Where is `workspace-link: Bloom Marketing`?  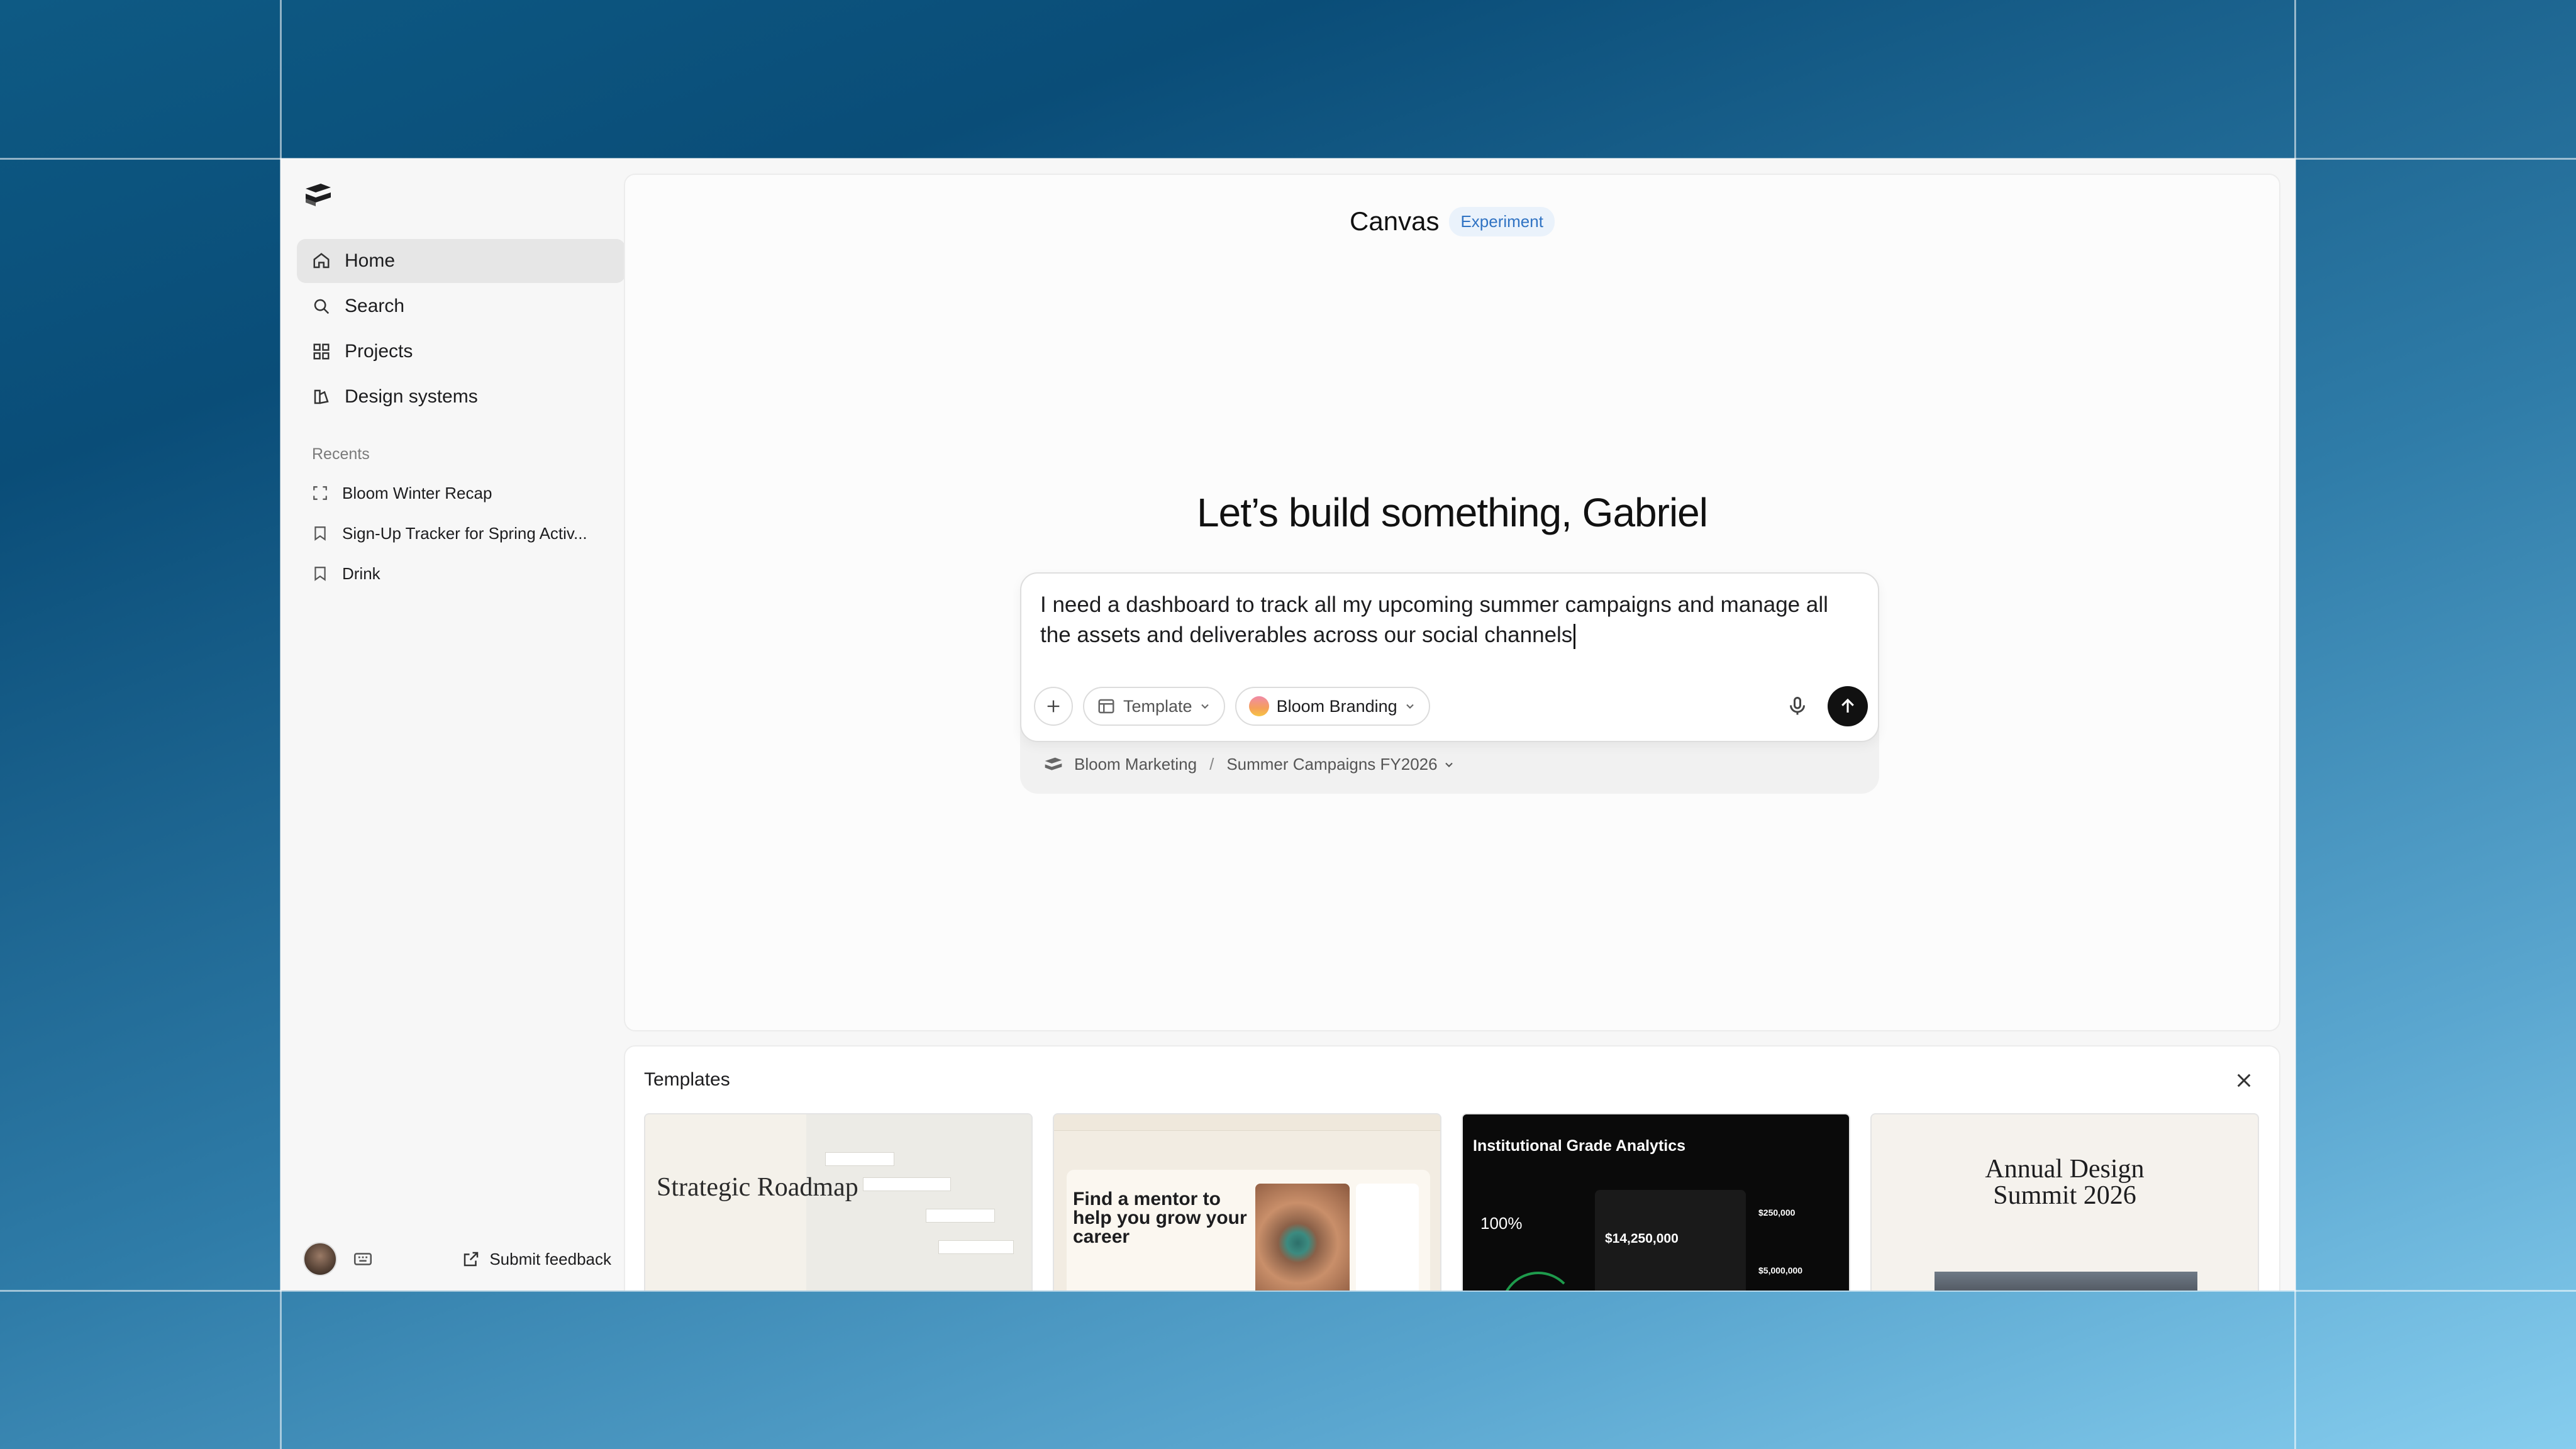 workspace-link: Bloom Marketing is located at coordinates (1135, 764).